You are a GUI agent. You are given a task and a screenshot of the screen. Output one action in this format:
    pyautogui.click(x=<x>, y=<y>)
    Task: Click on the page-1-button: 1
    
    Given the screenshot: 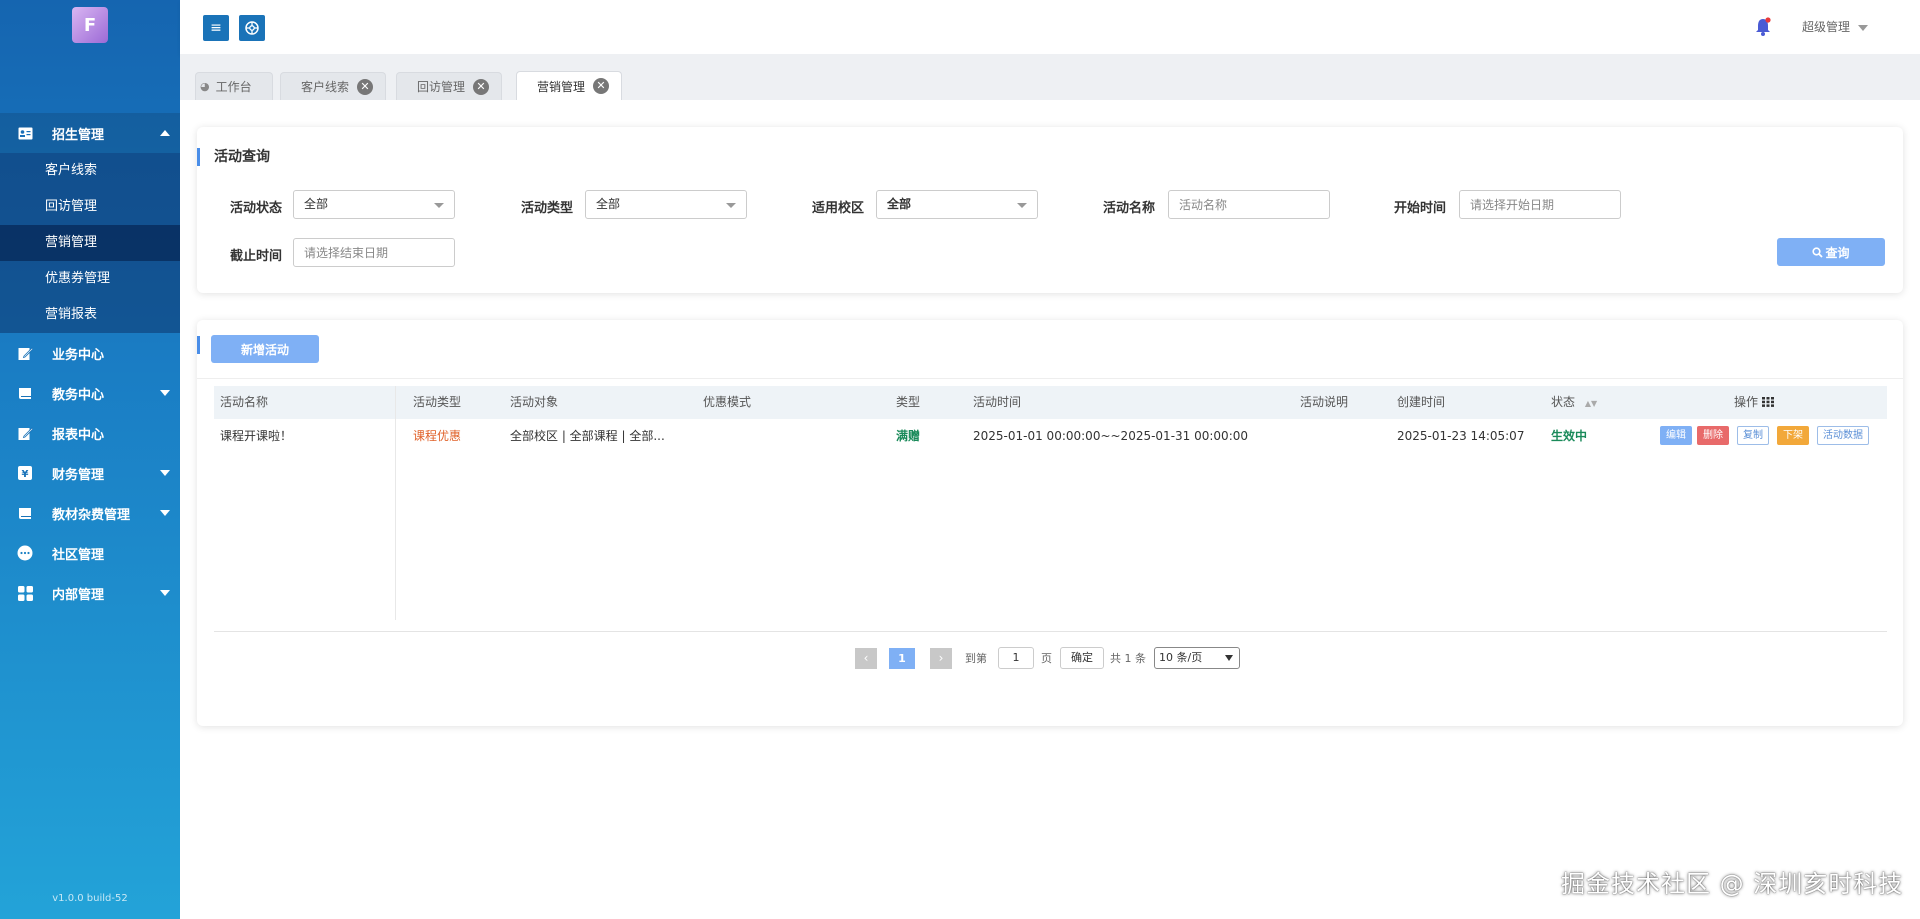 What is the action you would take?
    pyautogui.click(x=902, y=658)
    